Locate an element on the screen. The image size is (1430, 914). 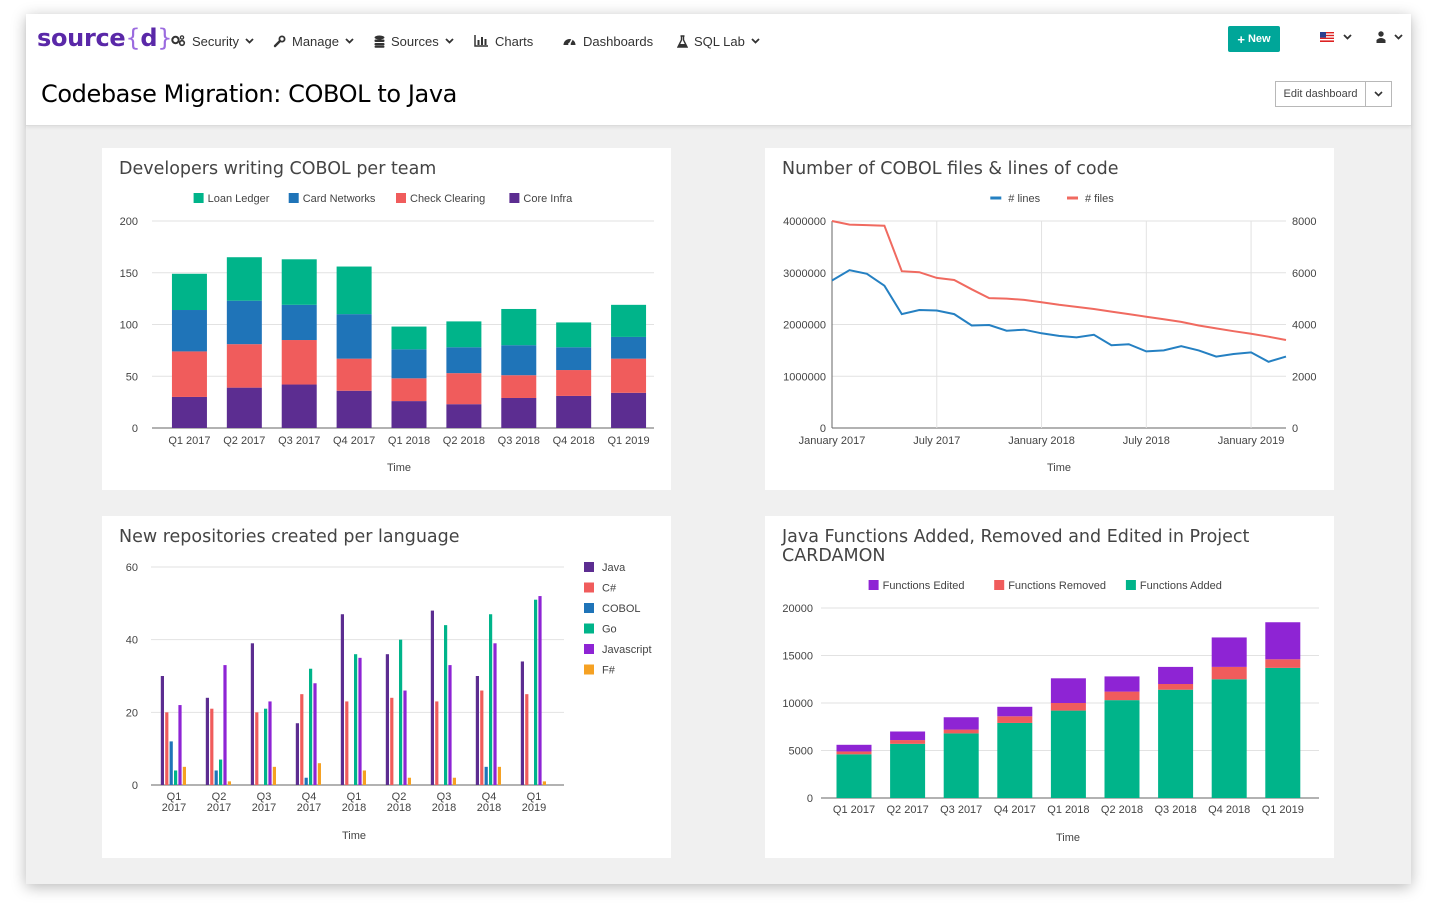
nav-sql-lab-label: SQL Lab is located at coordinates (719, 41).